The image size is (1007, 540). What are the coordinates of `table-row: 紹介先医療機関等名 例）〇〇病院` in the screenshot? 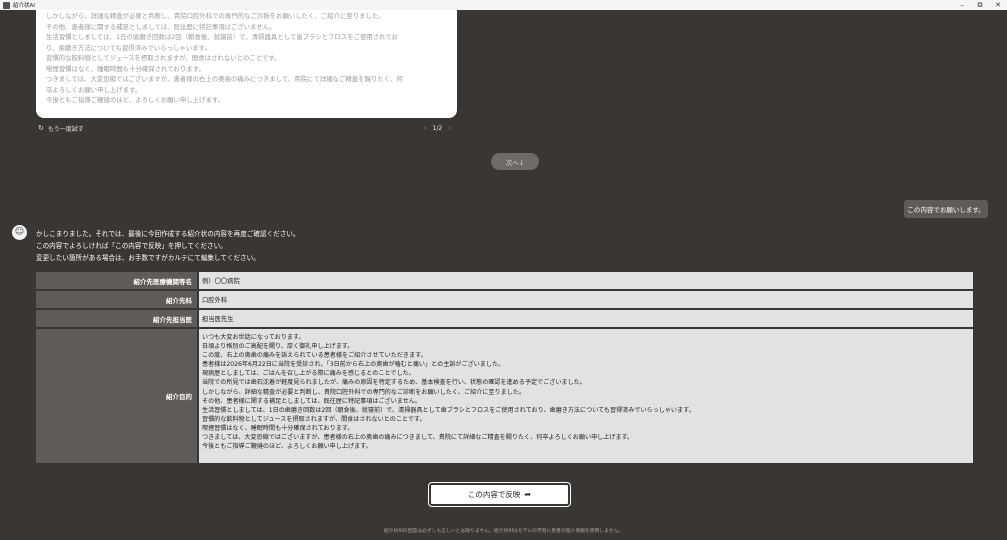 It's located at (504, 280).